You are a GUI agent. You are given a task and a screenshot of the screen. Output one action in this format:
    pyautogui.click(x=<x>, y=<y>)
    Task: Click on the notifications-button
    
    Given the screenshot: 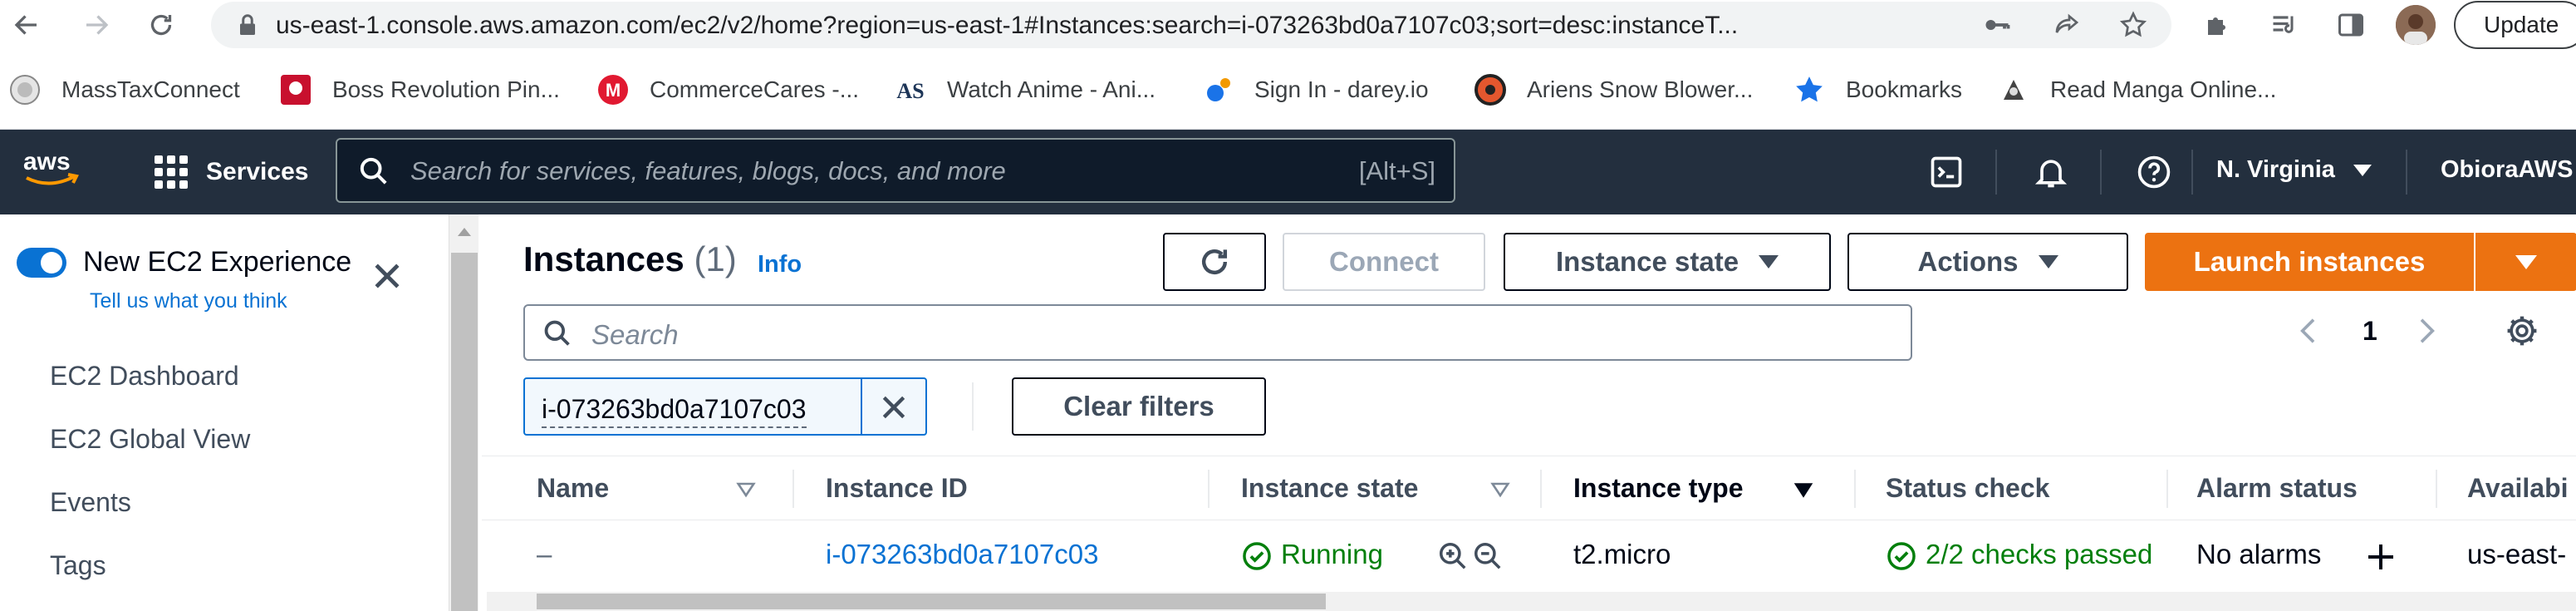 What is the action you would take?
    pyautogui.click(x=2051, y=172)
    